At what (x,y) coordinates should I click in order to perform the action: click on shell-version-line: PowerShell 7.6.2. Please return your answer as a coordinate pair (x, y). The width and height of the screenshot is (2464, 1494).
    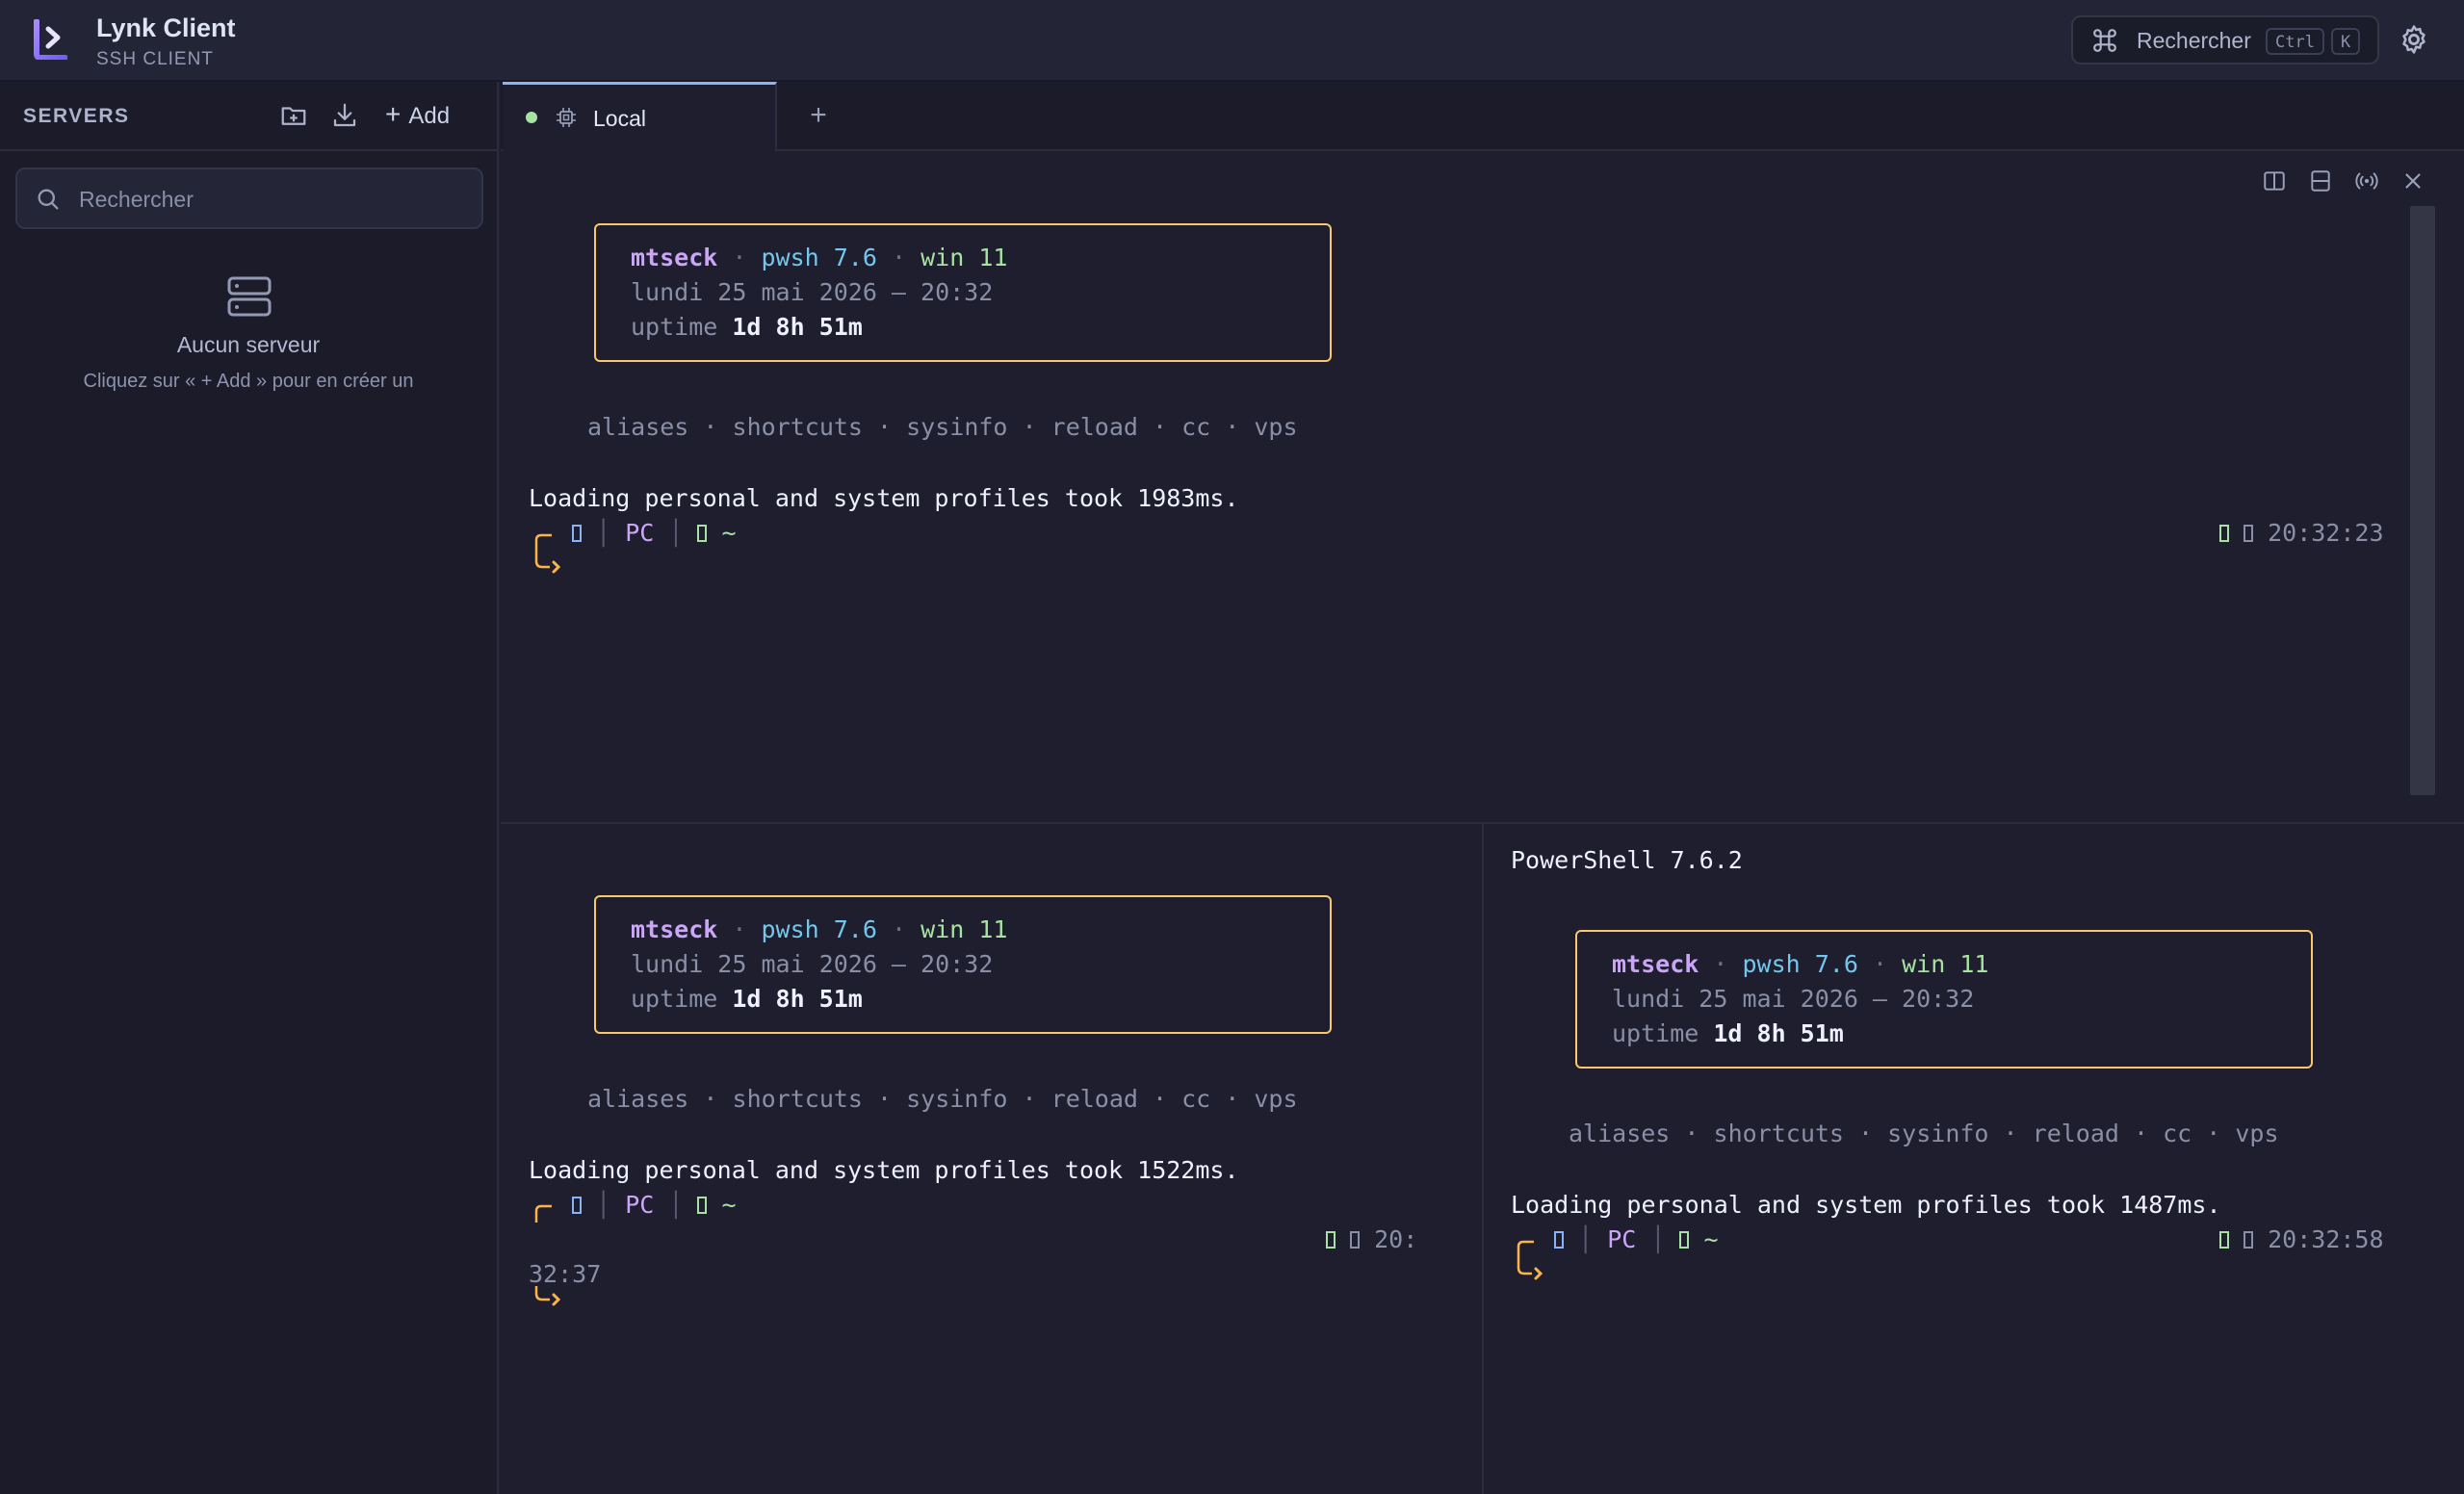
    Looking at the image, I should click on (1627, 860).